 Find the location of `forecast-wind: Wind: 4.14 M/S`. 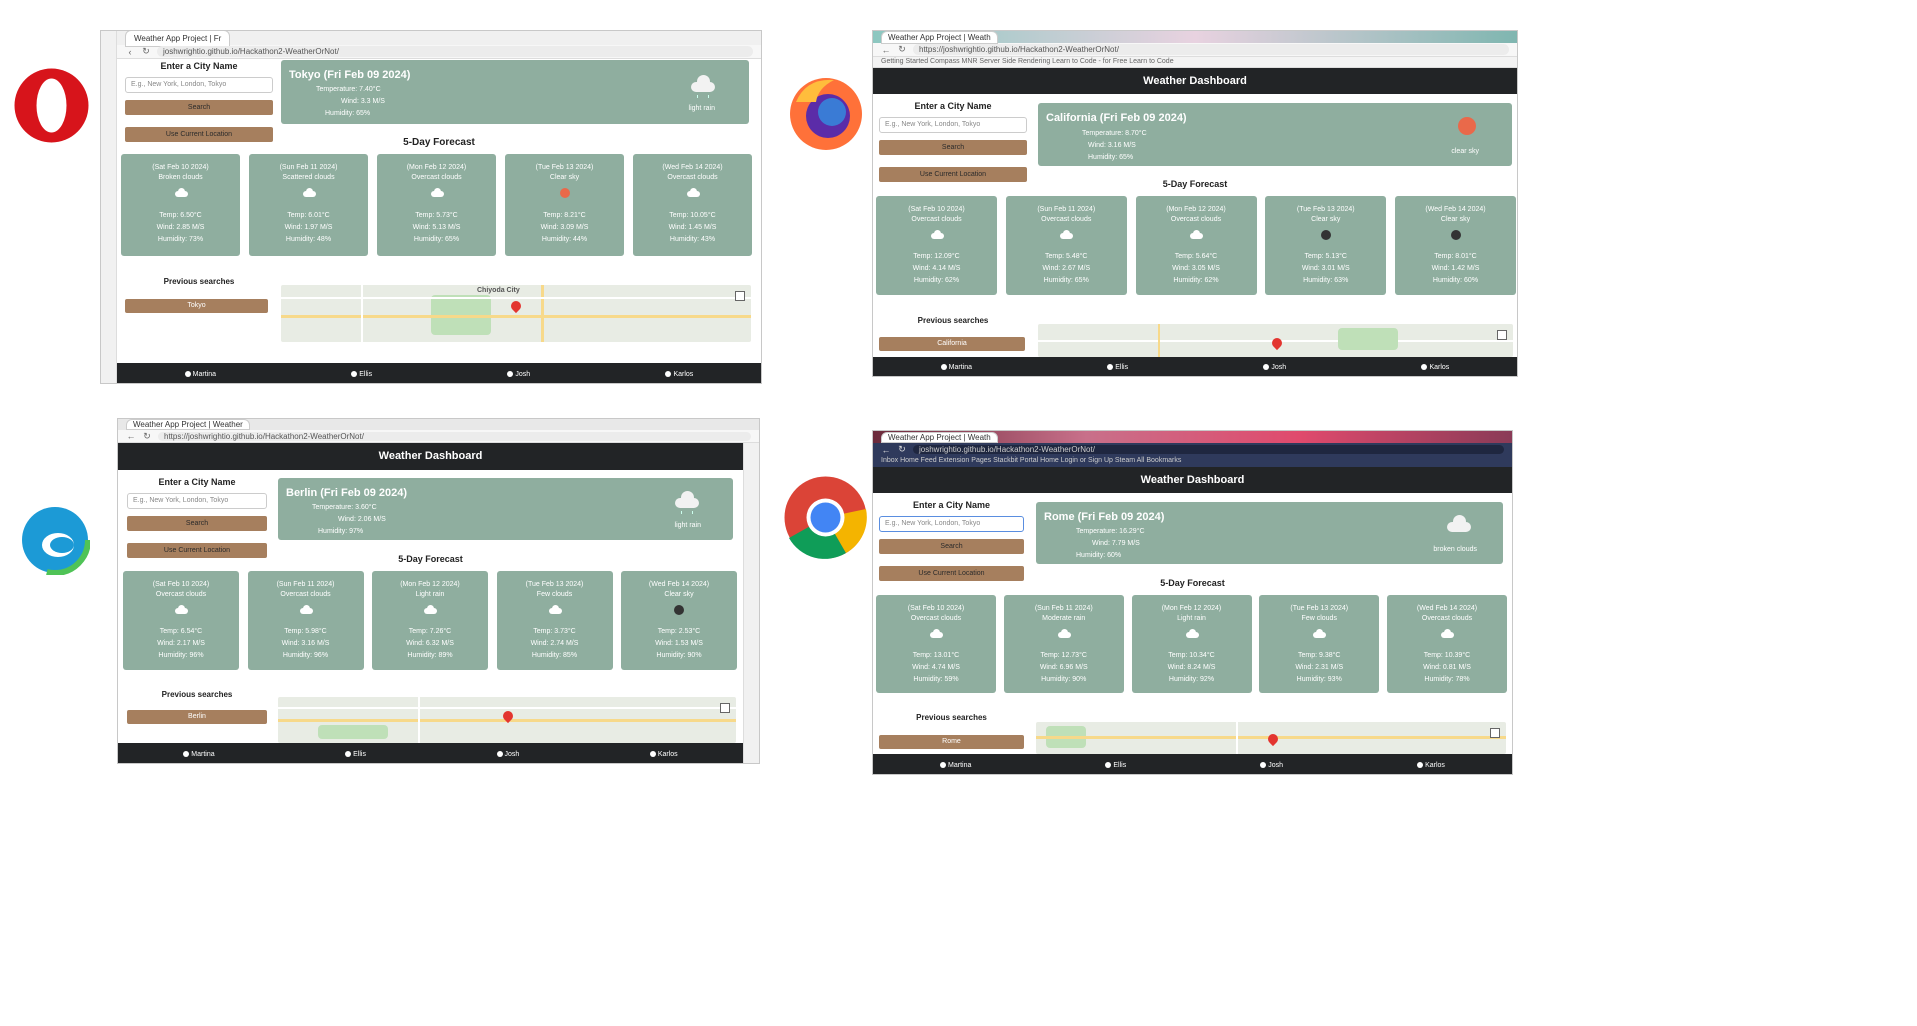

forecast-wind: Wind: 4.14 M/S is located at coordinates (936, 268).